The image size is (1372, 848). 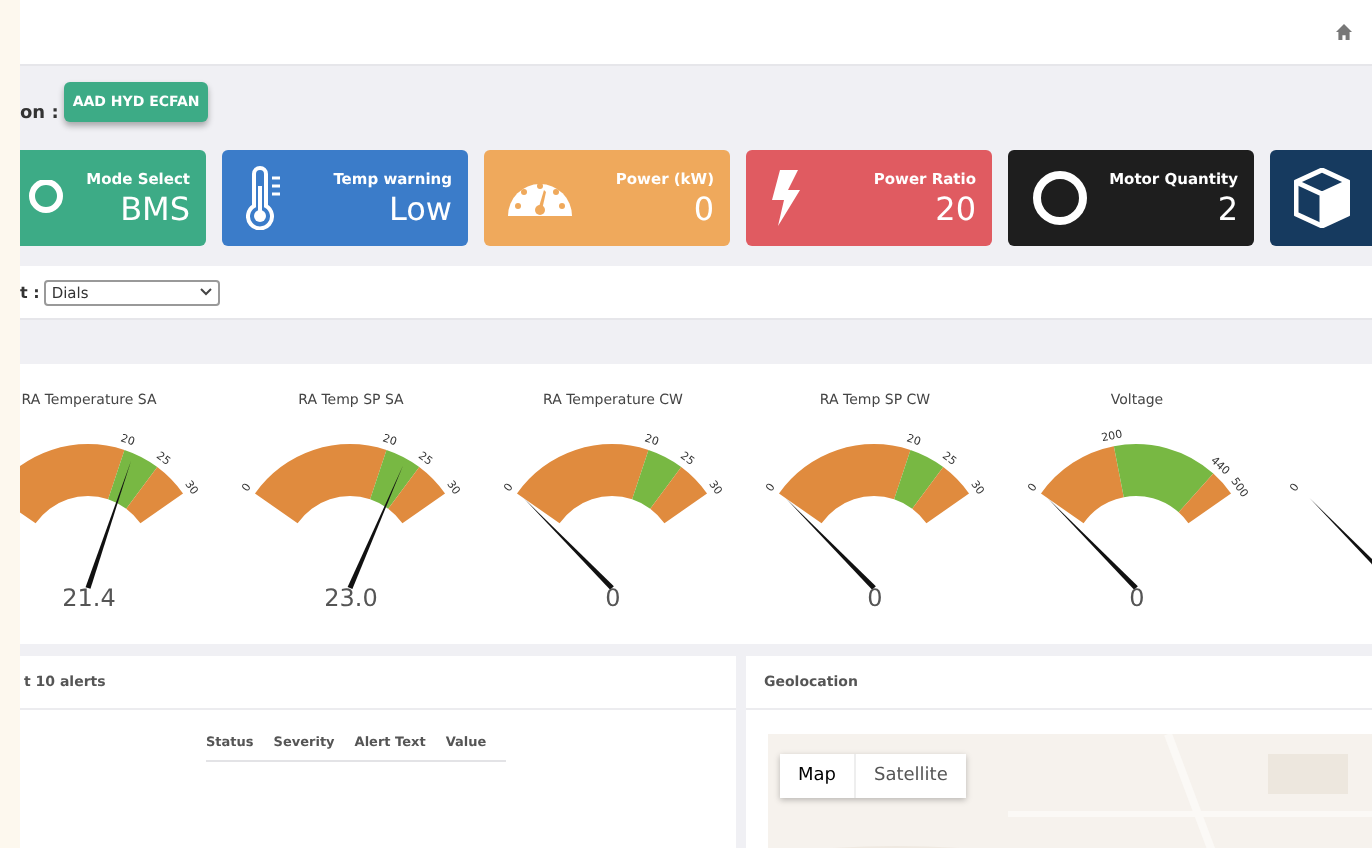 I want to click on map-type-tab: Satellite, so click(x=910, y=776).